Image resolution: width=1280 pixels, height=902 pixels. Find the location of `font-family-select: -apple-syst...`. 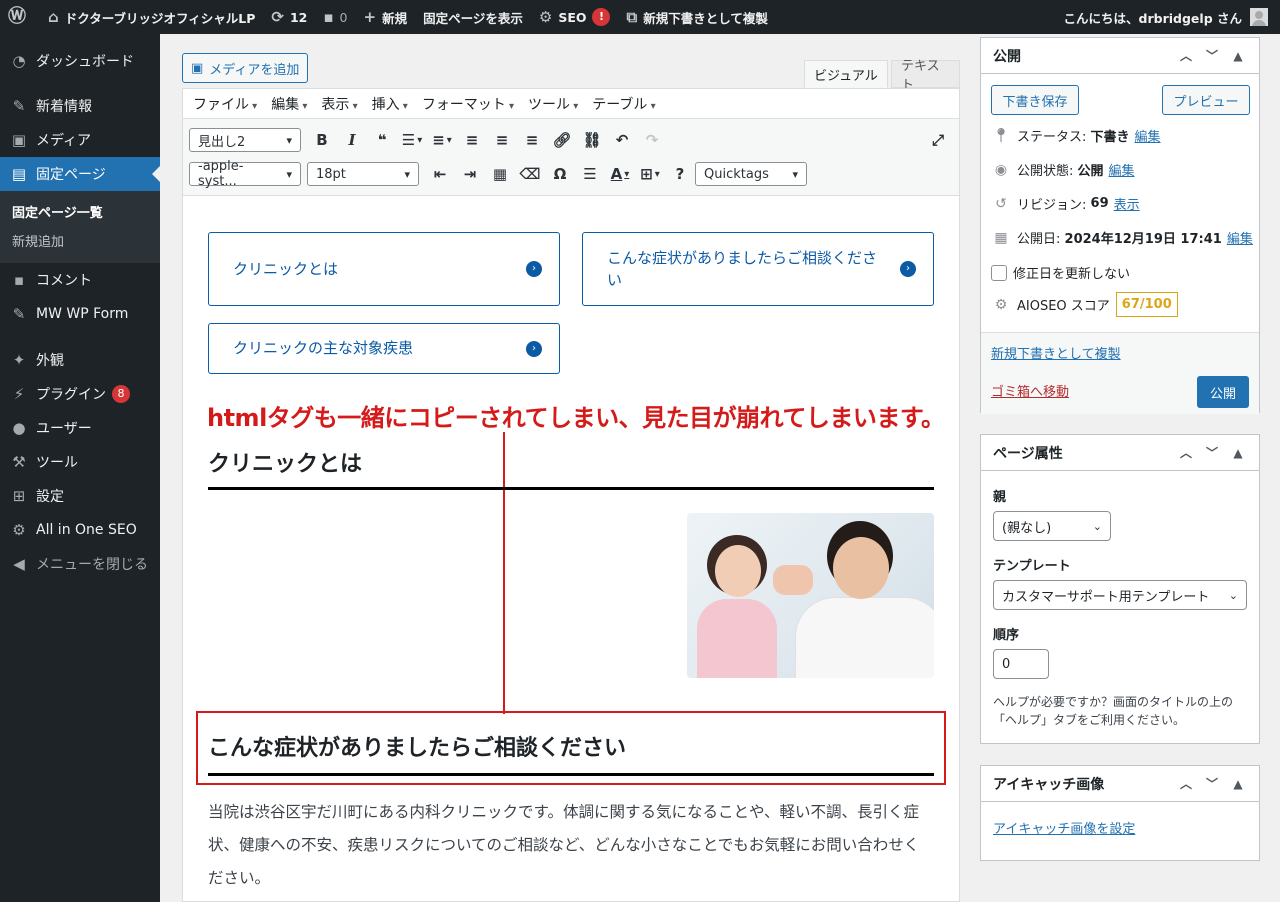

font-family-select: -apple-syst... is located at coordinates (245, 174).